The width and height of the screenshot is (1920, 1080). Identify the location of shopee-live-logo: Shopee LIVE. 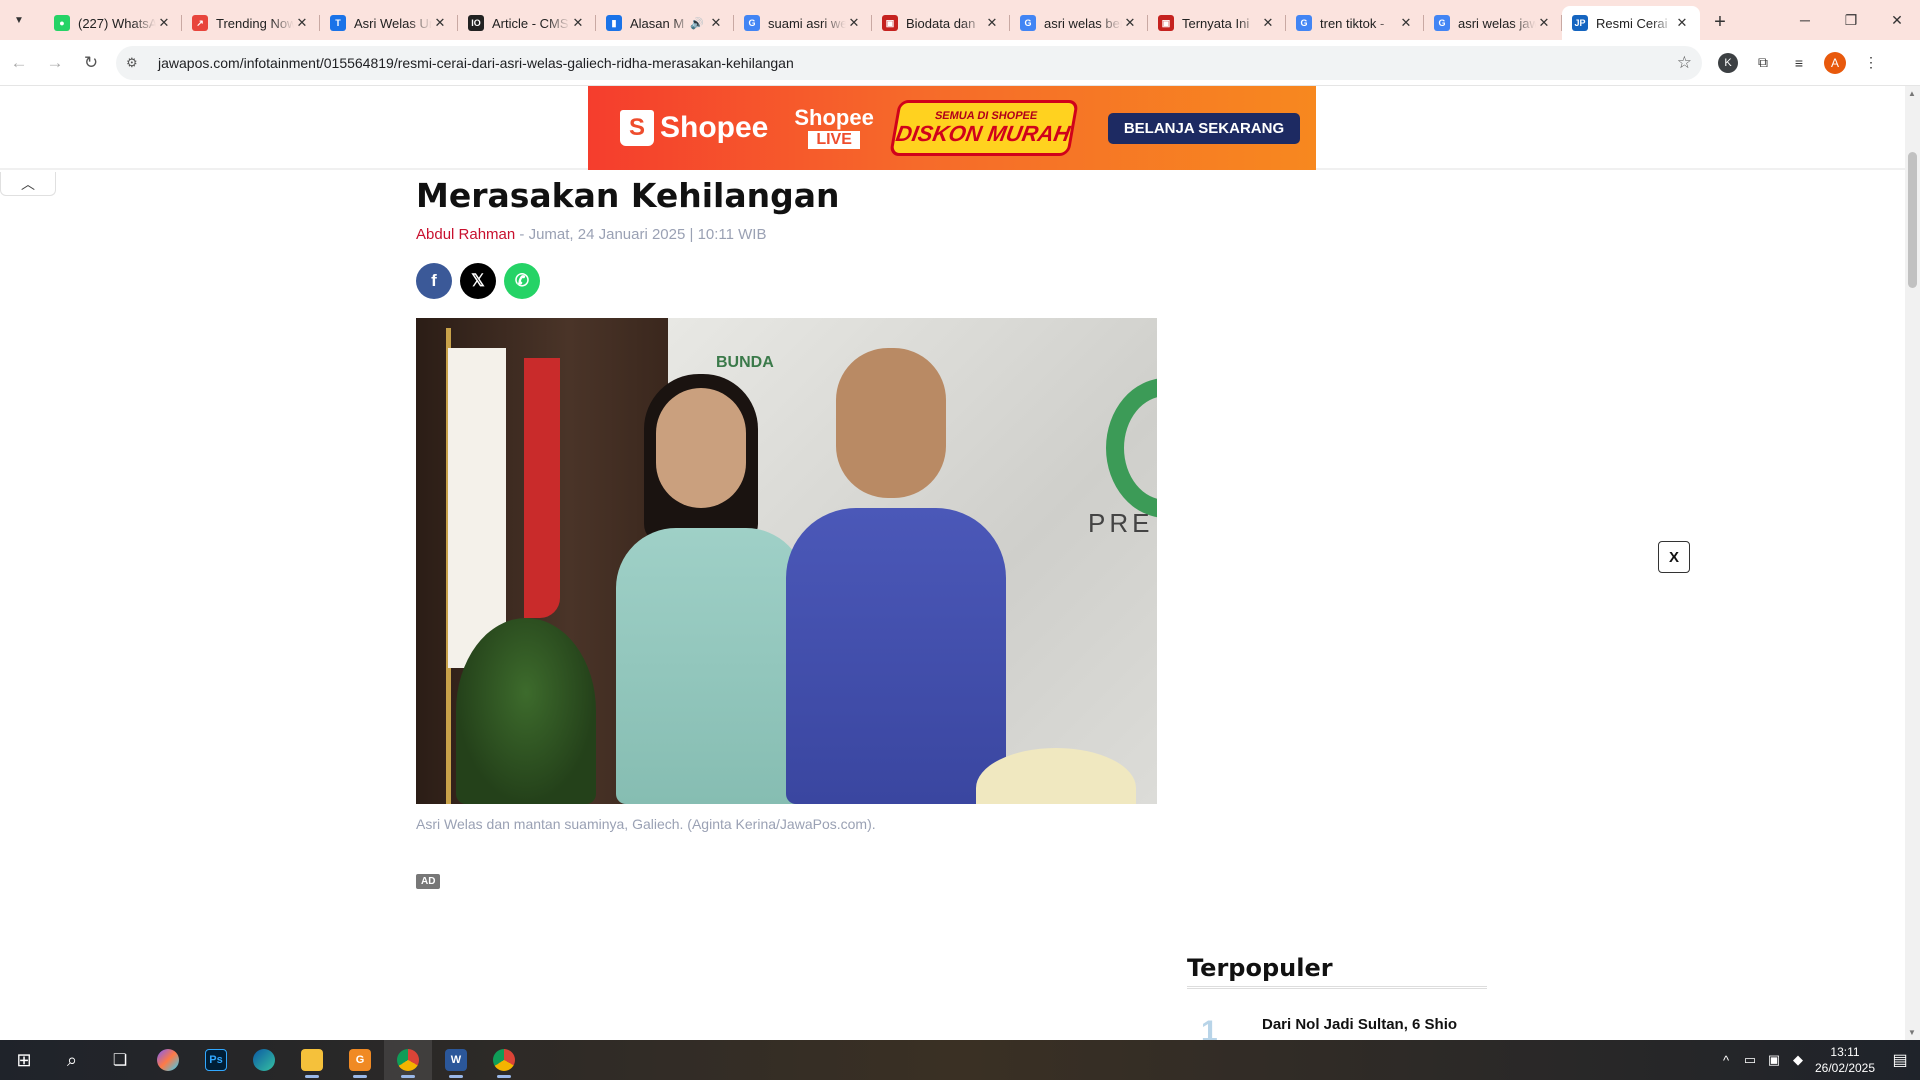
(834, 128).